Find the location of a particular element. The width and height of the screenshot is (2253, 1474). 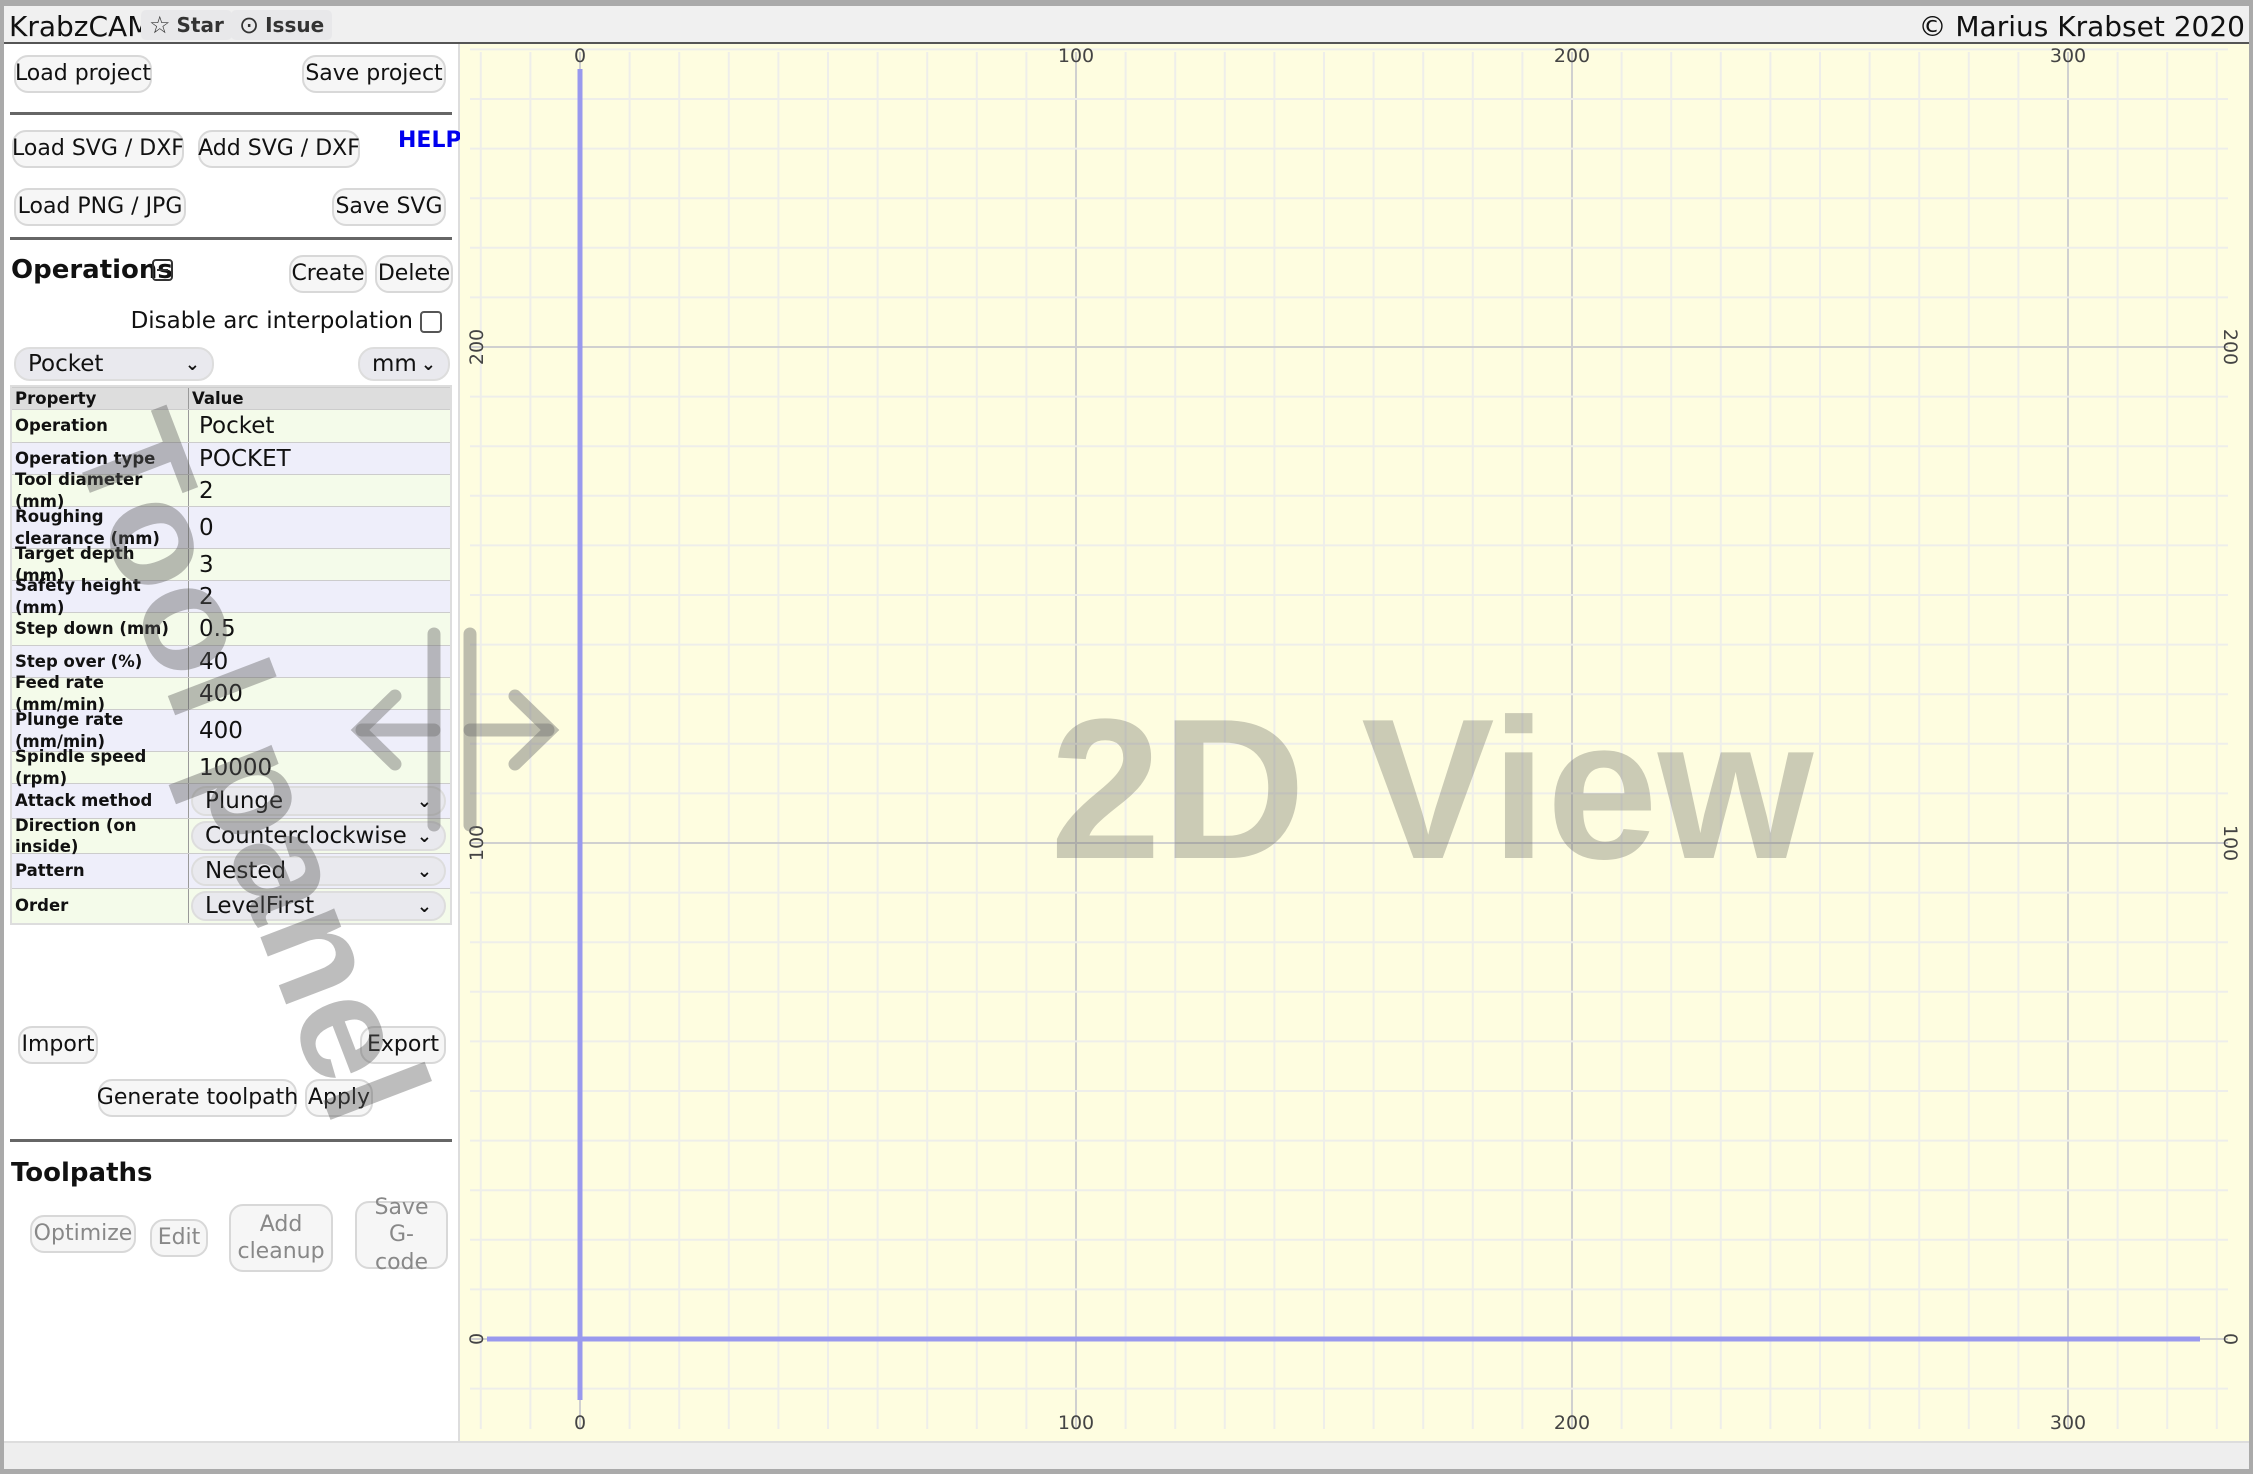

issue-button: ⊙ Issue is located at coordinates (282, 25).